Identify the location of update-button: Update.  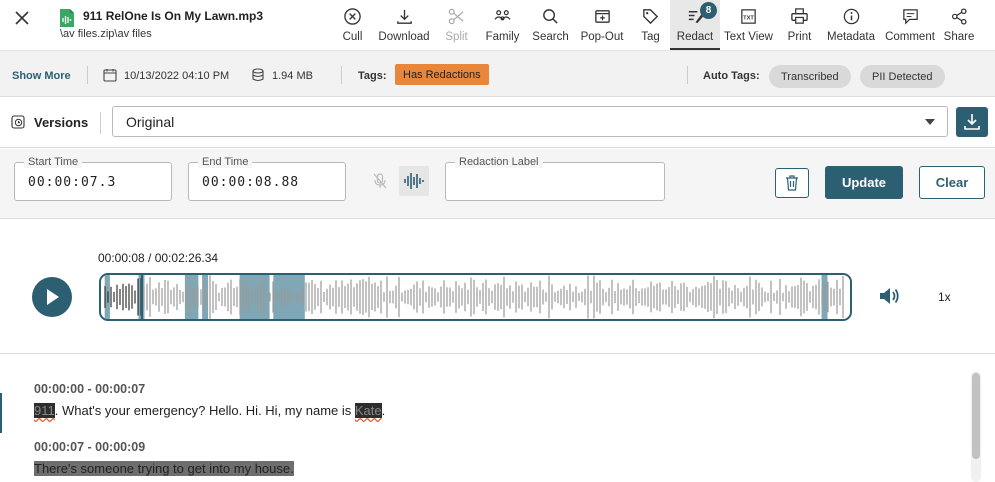
(864, 182).